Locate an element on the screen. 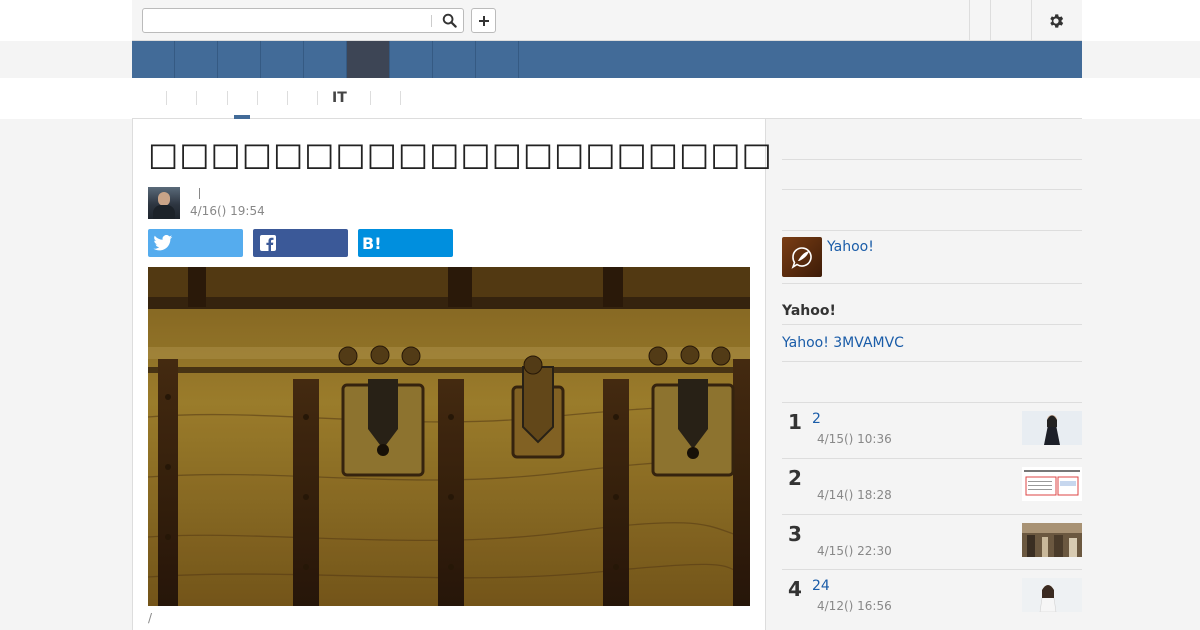  ranking-number: 1 is located at coordinates (795, 422).